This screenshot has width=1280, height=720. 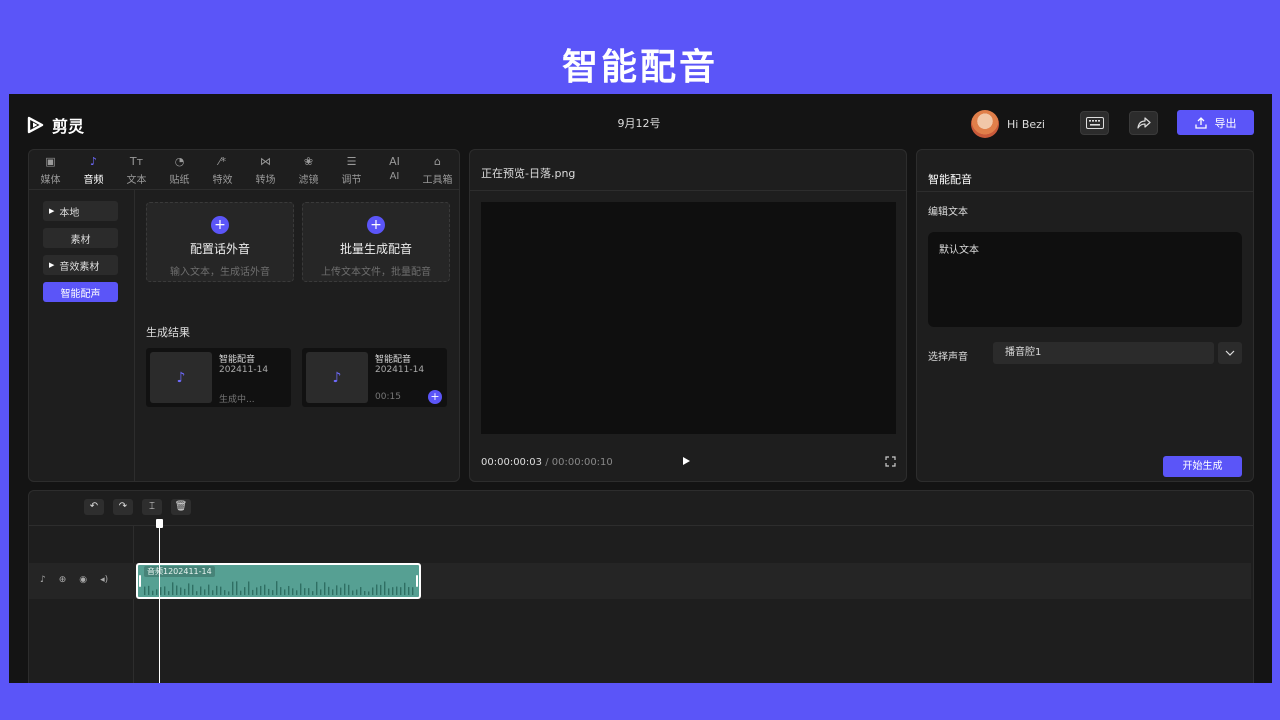 What do you see at coordinates (136, 161) in the screenshot?
I see `text-icon: Tт` at bounding box center [136, 161].